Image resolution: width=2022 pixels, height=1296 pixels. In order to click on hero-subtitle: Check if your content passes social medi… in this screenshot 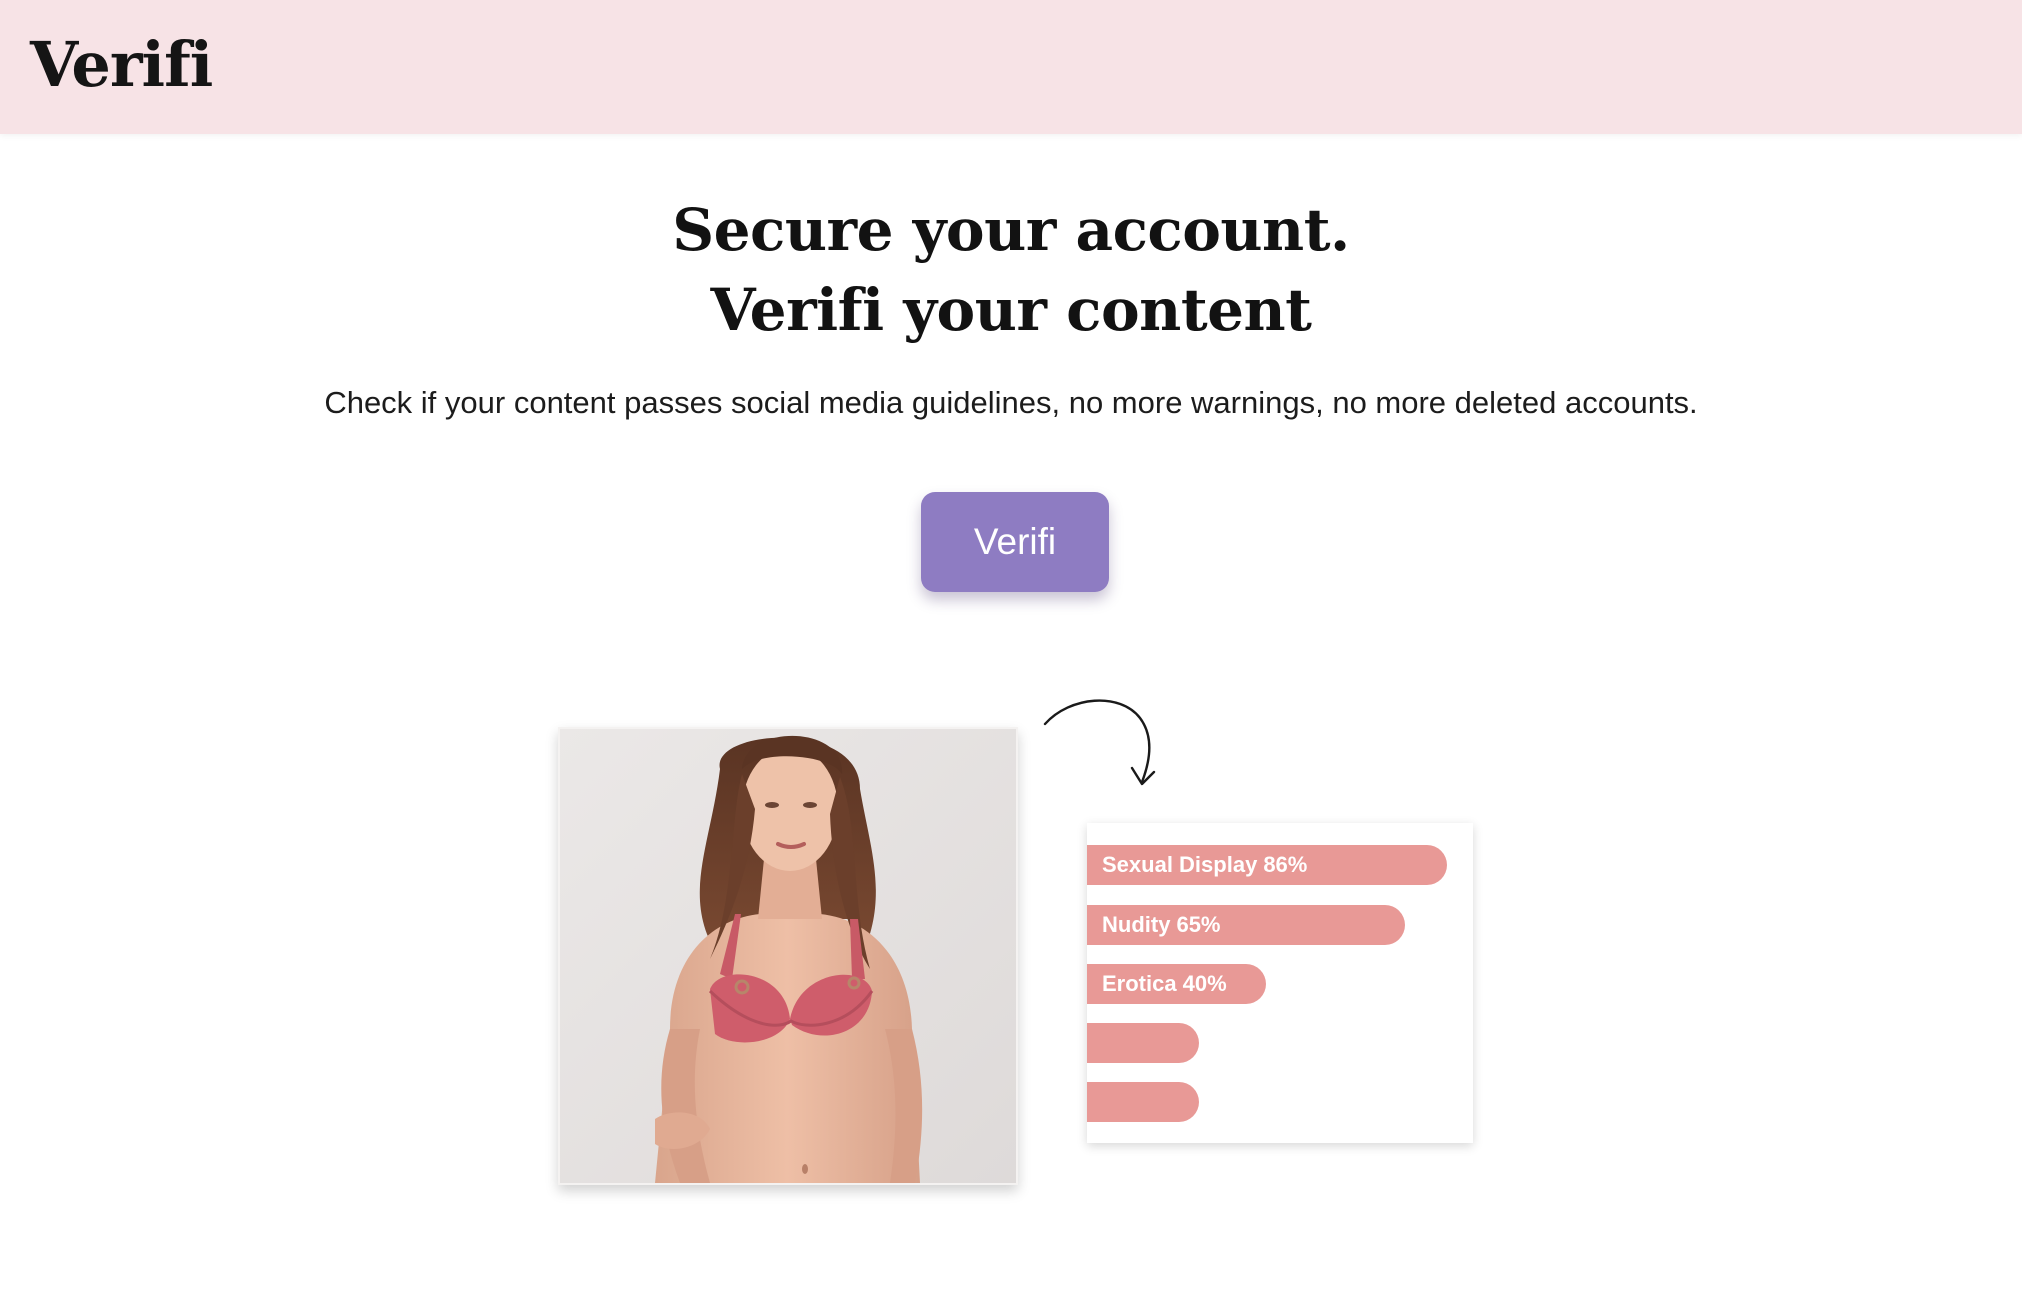, I will do `click(1011, 402)`.